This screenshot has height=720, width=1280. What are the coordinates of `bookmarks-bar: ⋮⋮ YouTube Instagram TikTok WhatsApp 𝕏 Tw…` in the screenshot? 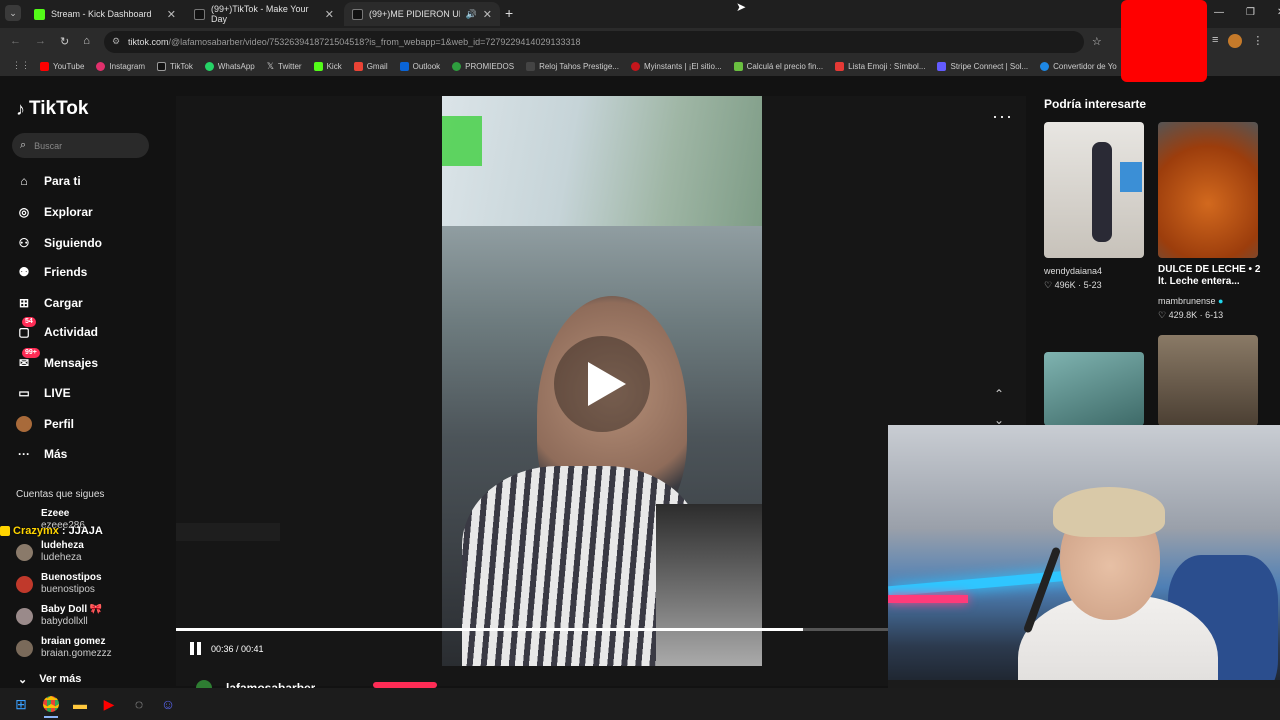 It's located at (640, 66).